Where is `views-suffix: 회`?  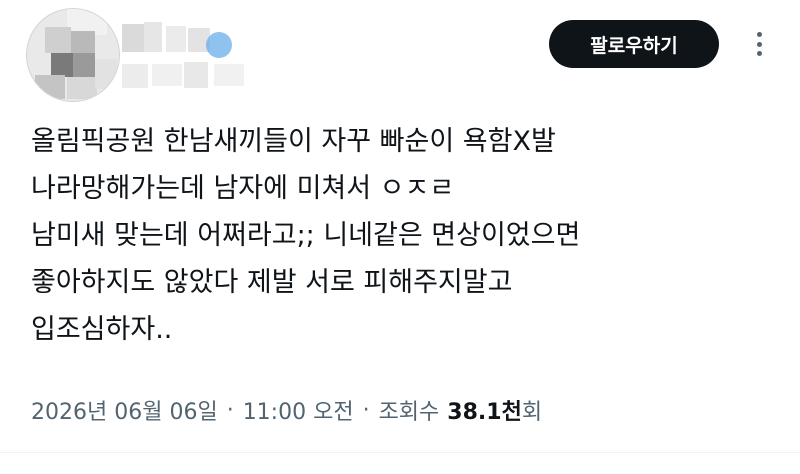
views-suffix: 회 is located at coordinates (532, 412).